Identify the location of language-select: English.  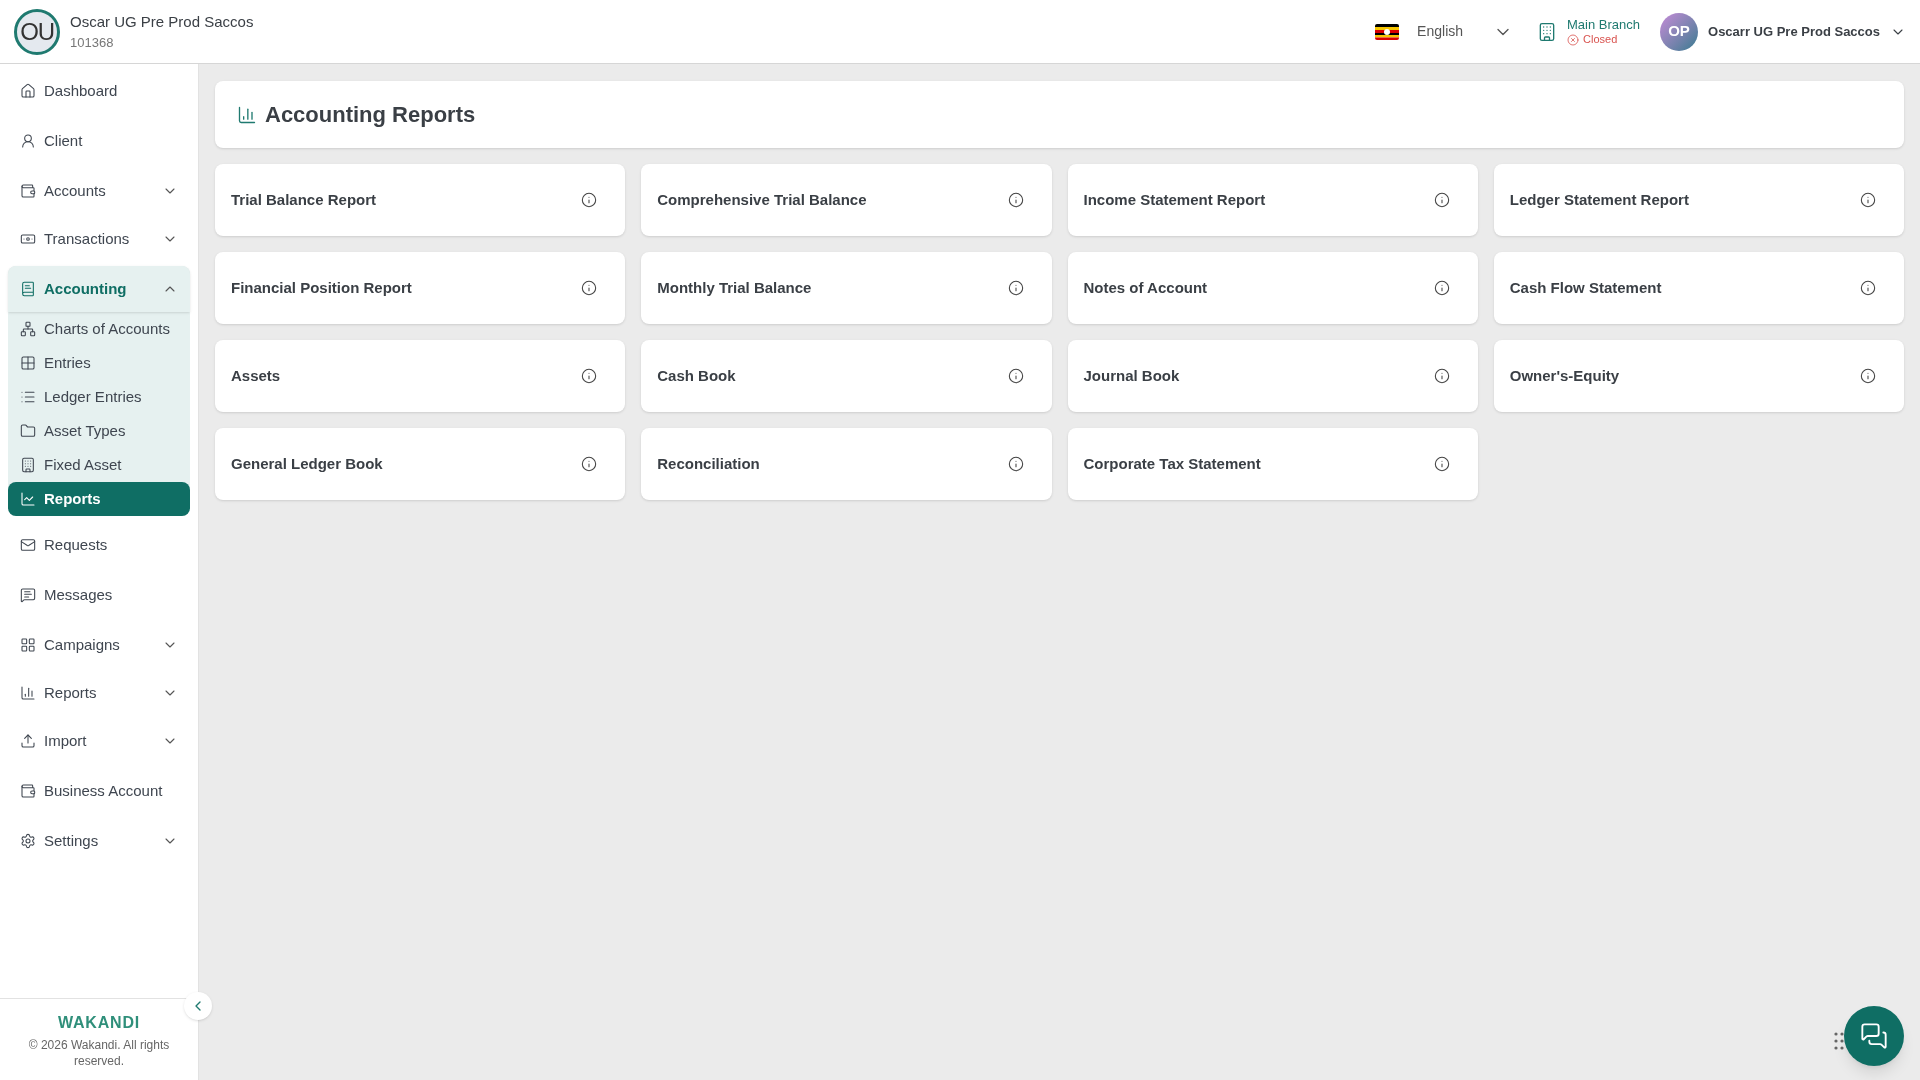
(1465, 31).